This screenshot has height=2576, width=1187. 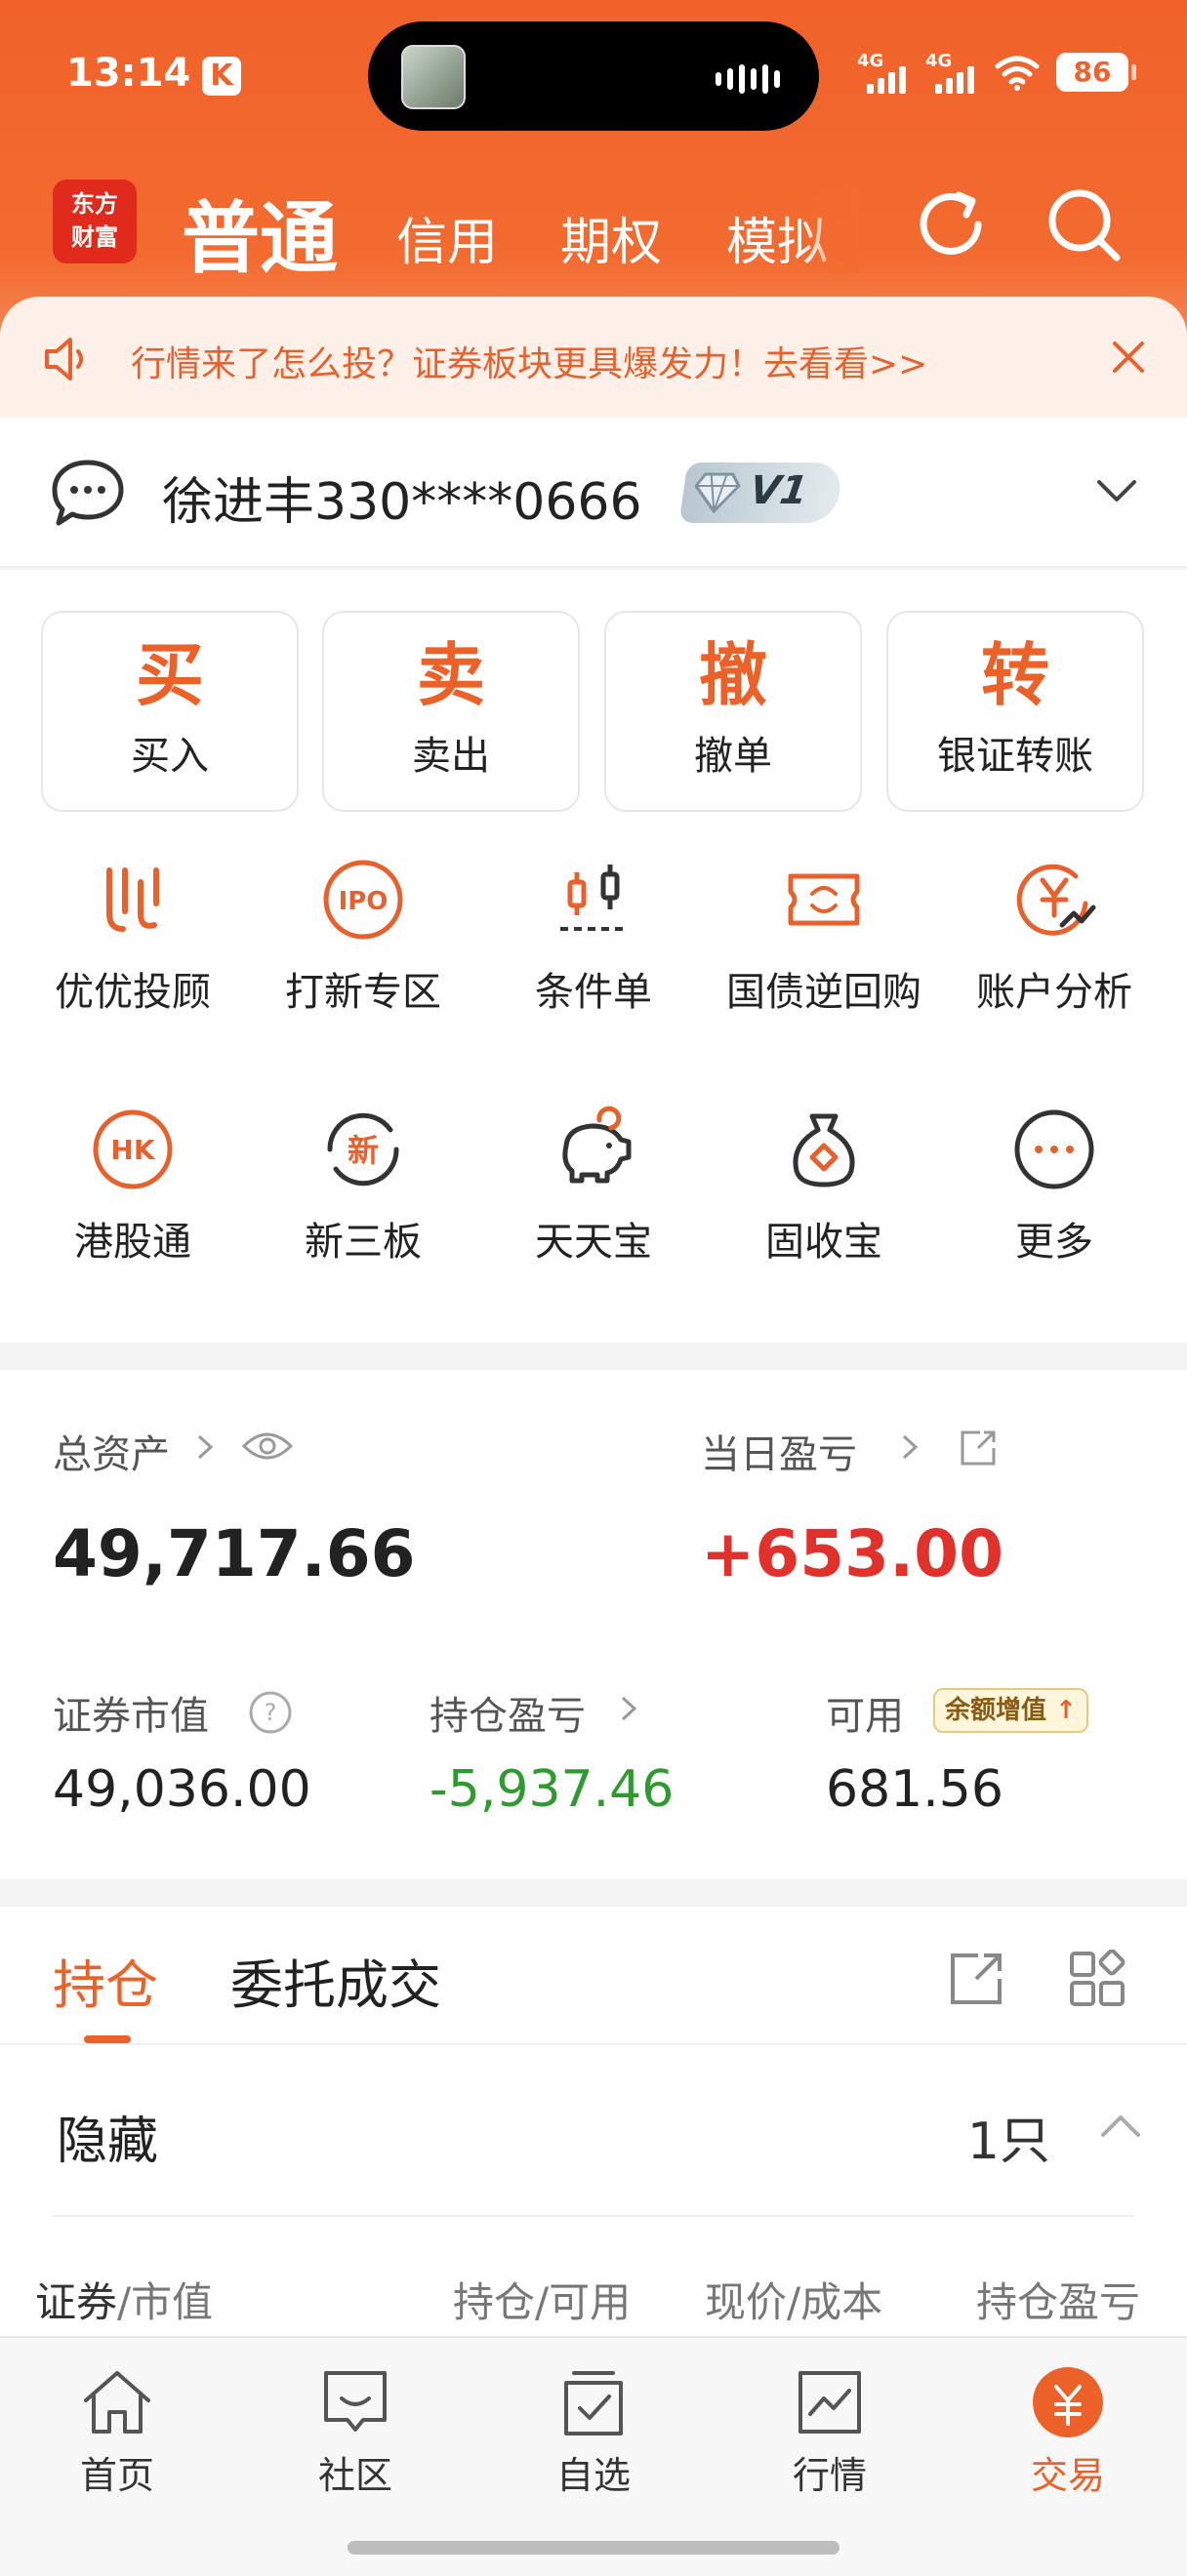 I want to click on notice-banner: 行情来了怎么投？证券板块更具爆发力！去看看>>, so click(x=593, y=357).